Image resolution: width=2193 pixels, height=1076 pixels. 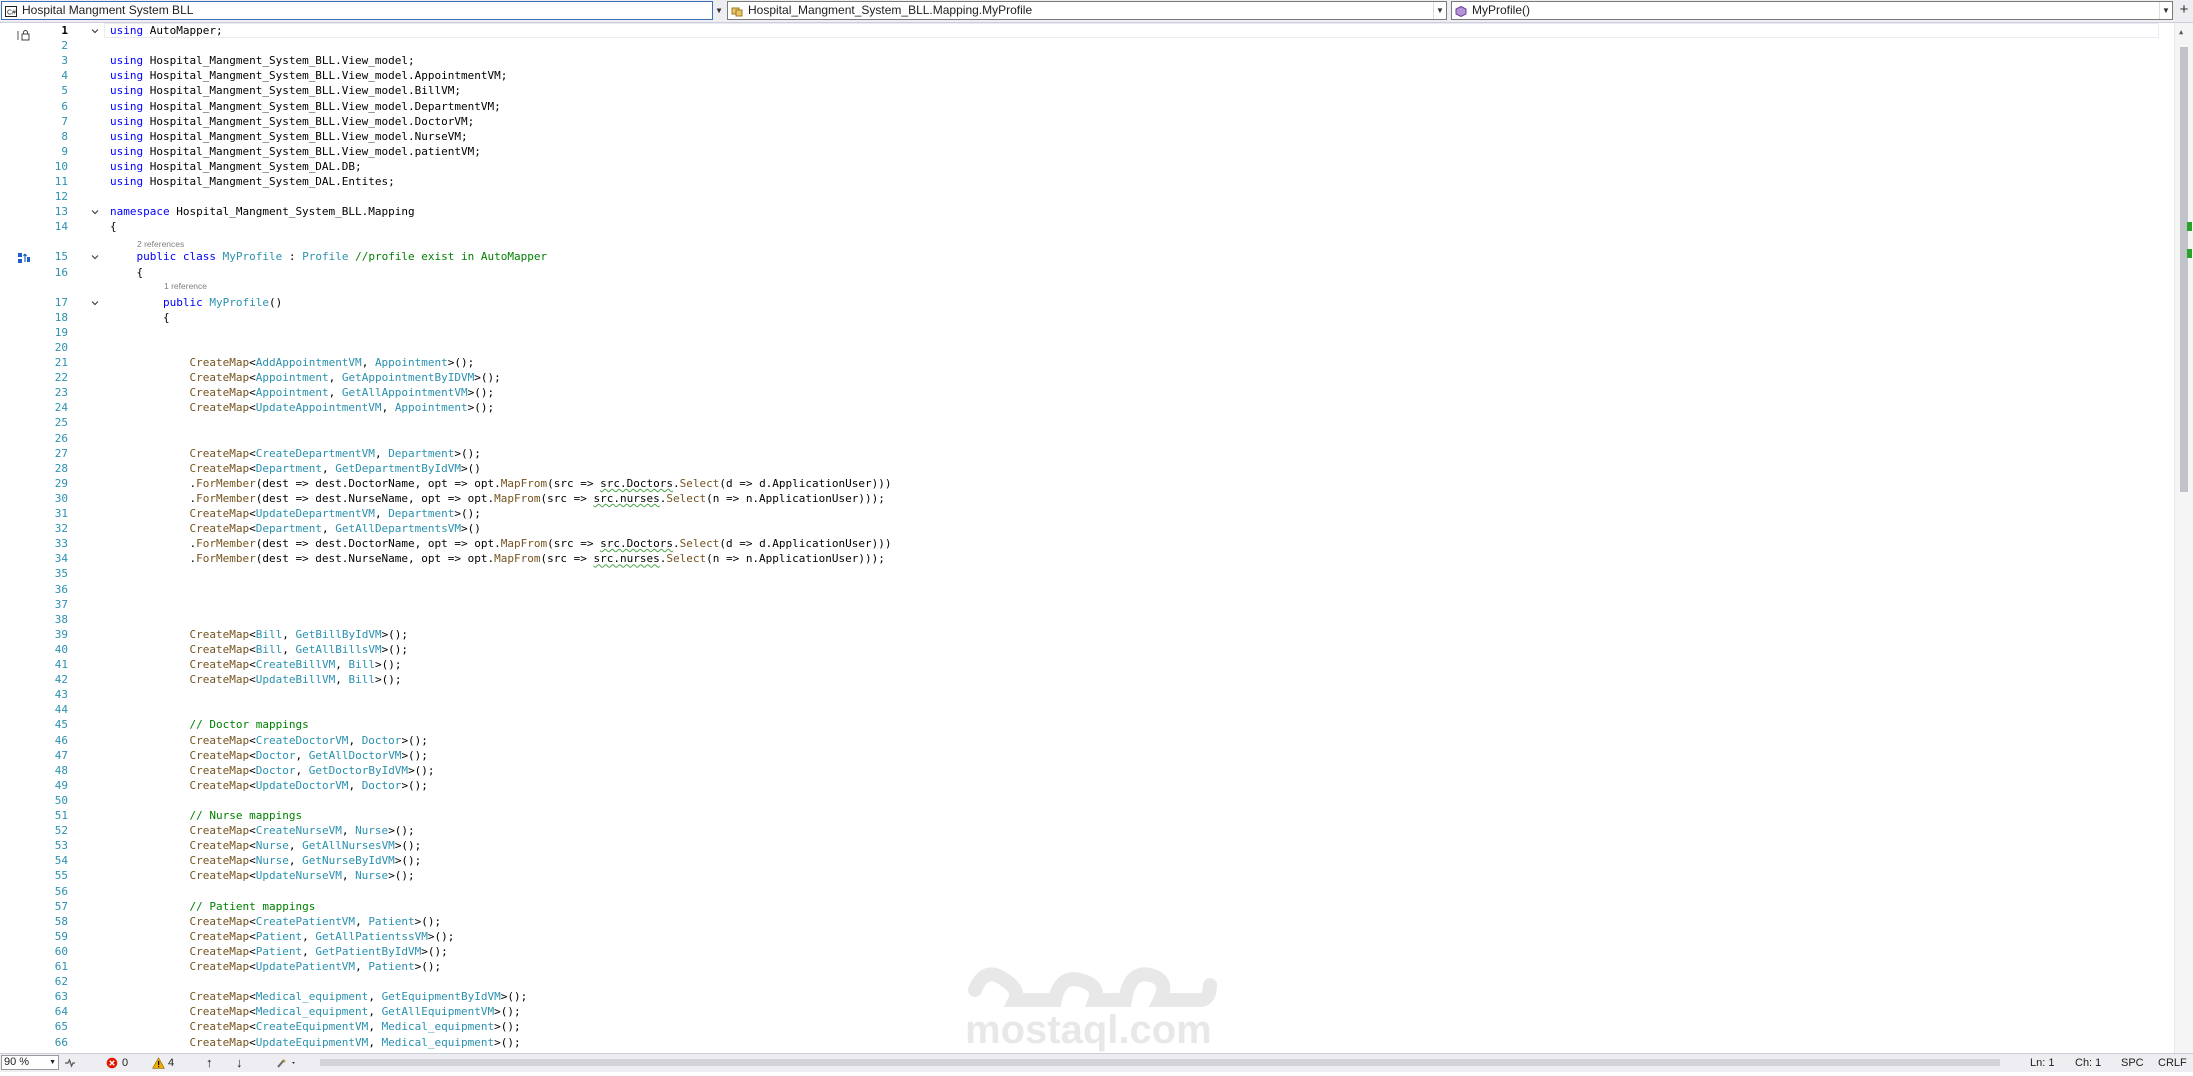 I want to click on code-line: 35, so click(x=1087, y=573).